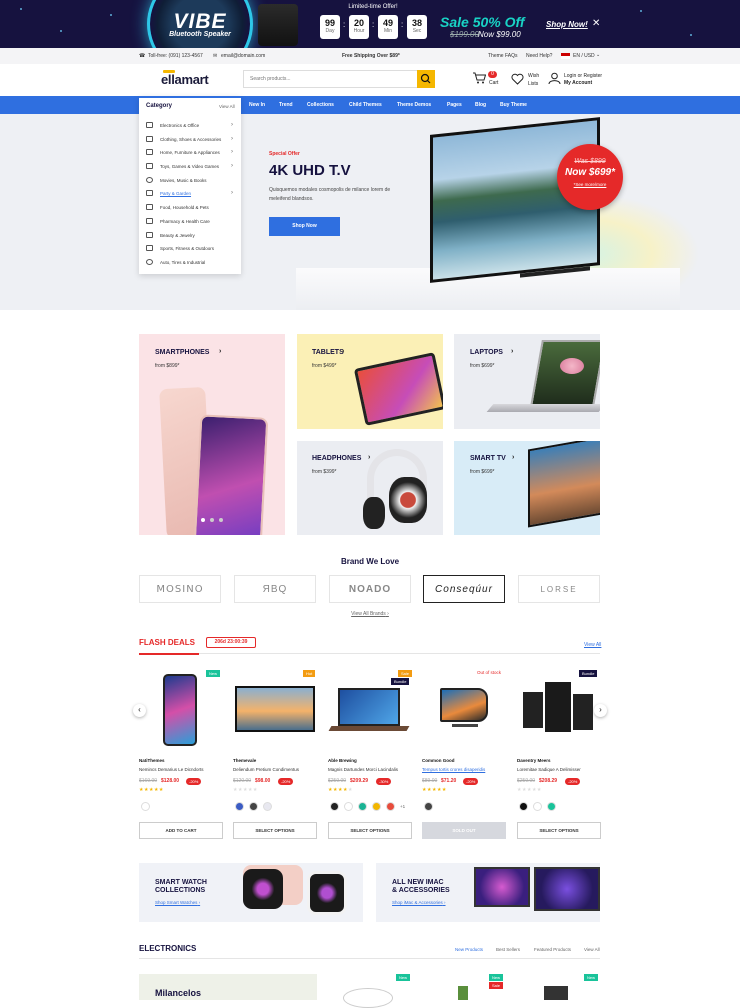 Image resolution: width=740 pixels, height=1008 pixels. I want to click on nav-item-pages: Pages, so click(454, 105).